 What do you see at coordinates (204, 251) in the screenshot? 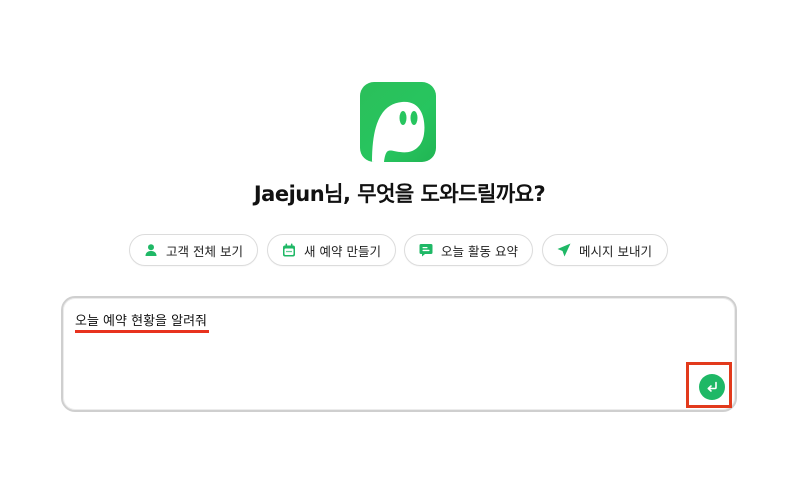
I see `quick-action-label: 고객 전체 보기` at bounding box center [204, 251].